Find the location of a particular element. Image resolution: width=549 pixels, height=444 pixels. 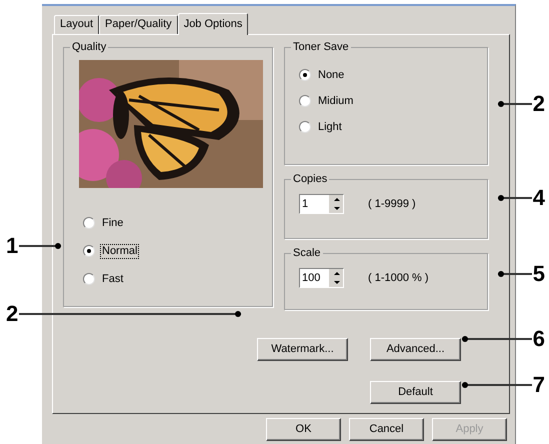

tab: Layout is located at coordinates (77, 24).